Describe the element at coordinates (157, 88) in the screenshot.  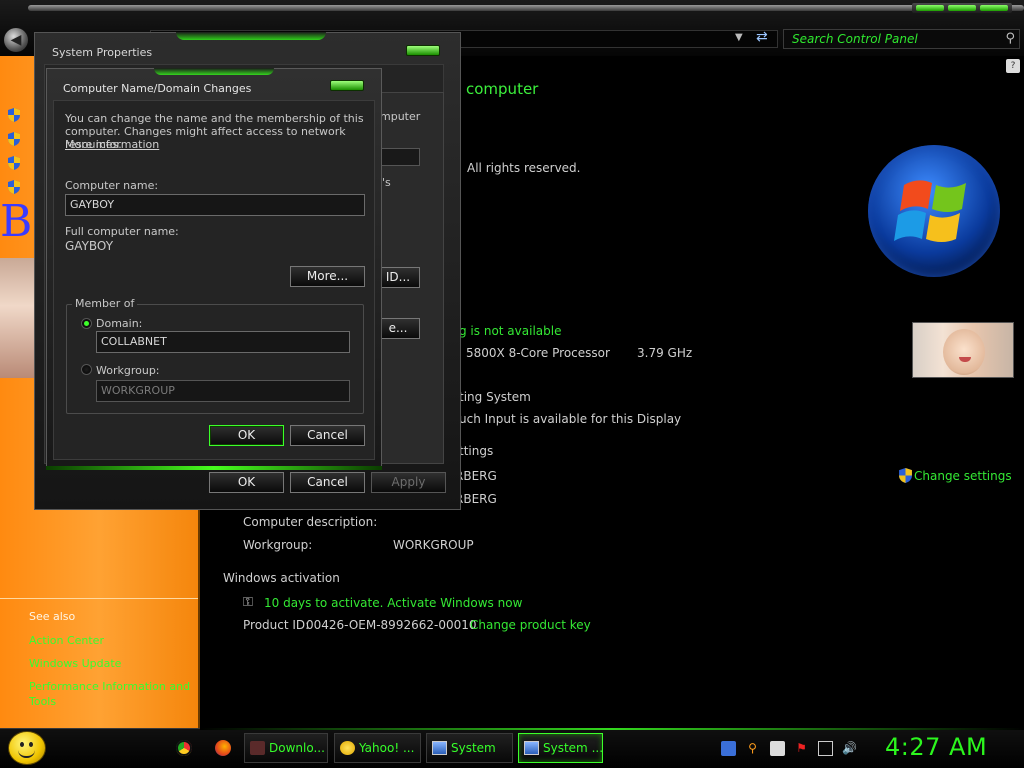
I see `dialog-title: Computer Name/Domain Changes` at that location.